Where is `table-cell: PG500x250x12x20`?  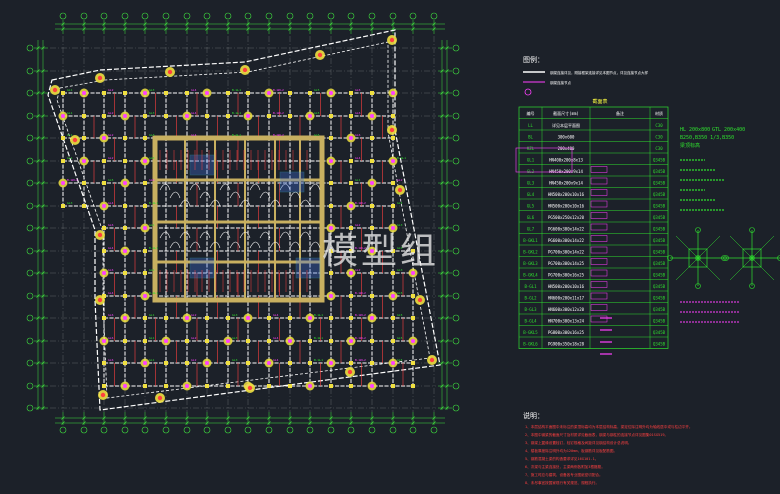
table-cell: PG500x250x12x20 is located at coordinates (566, 217).